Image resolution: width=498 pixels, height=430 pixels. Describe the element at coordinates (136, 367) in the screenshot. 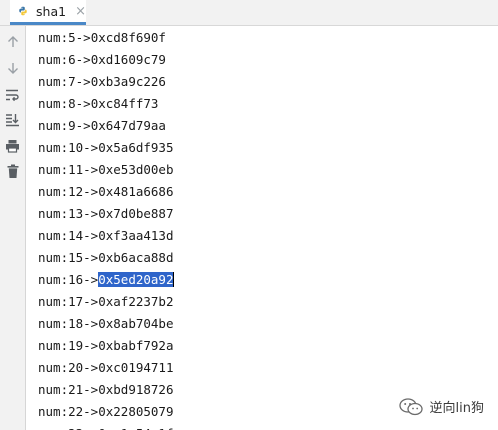

I see `hex-value: 0xc0194711` at that location.